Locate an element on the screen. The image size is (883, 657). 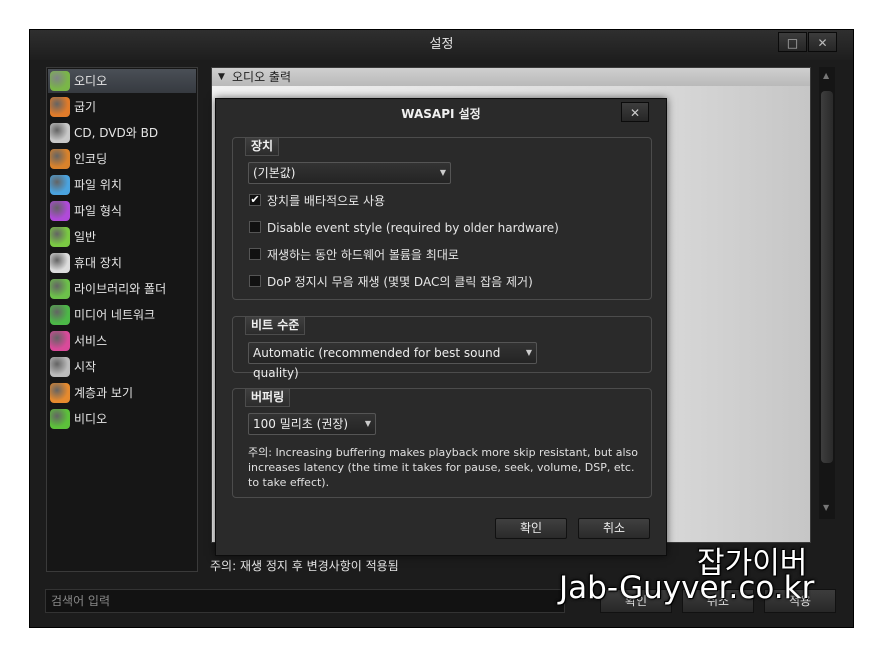
sidebar-item-label: 오디오 is located at coordinates (91, 81).